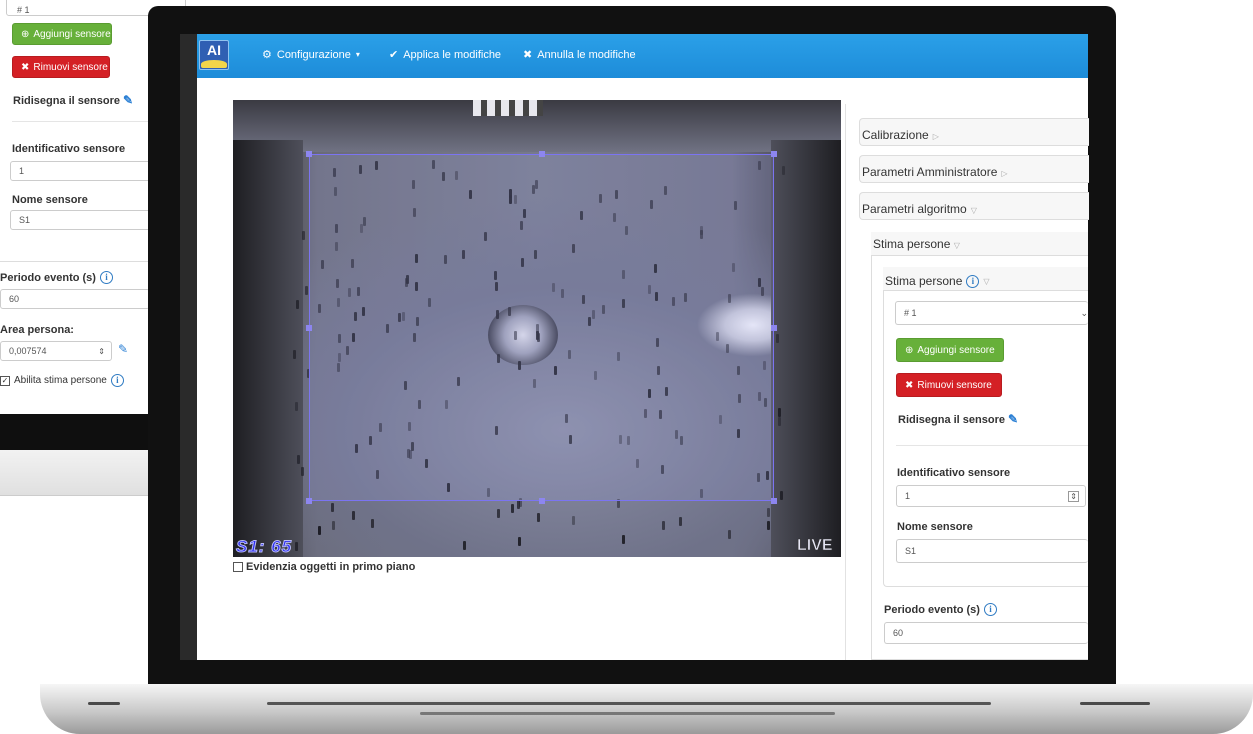 This screenshot has width=1253, height=734. What do you see at coordinates (992, 551) in the screenshot?
I see `name-input: S1` at bounding box center [992, 551].